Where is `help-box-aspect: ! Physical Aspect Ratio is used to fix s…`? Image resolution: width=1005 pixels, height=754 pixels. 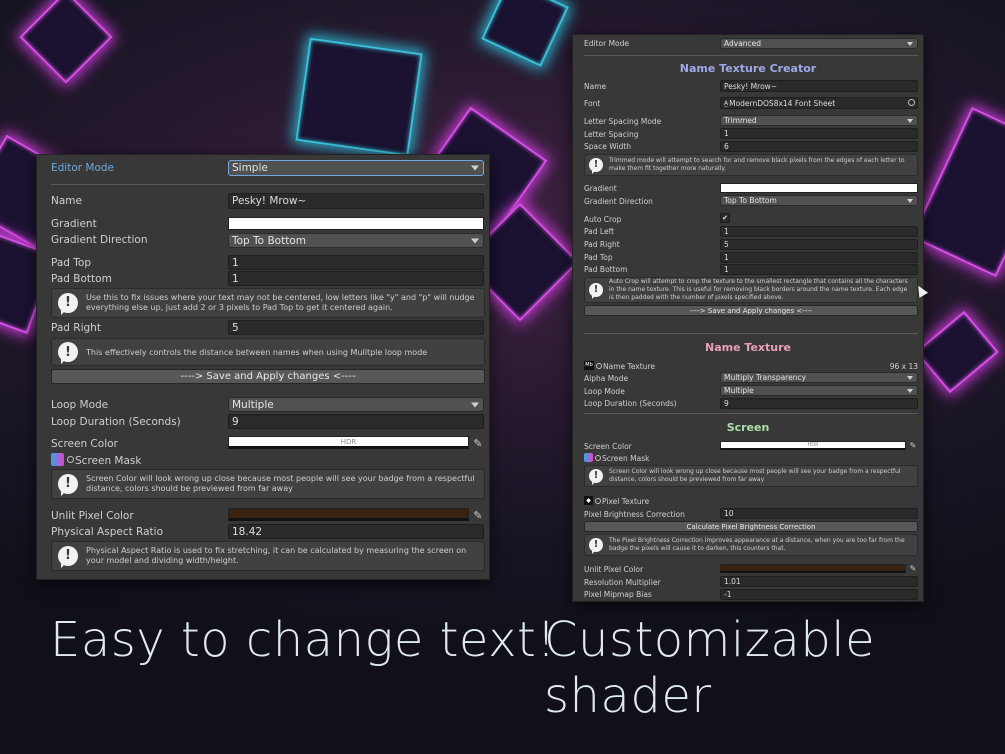 help-box-aspect: ! Physical Aspect Ratio is used to fix s… is located at coordinates (268, 556).